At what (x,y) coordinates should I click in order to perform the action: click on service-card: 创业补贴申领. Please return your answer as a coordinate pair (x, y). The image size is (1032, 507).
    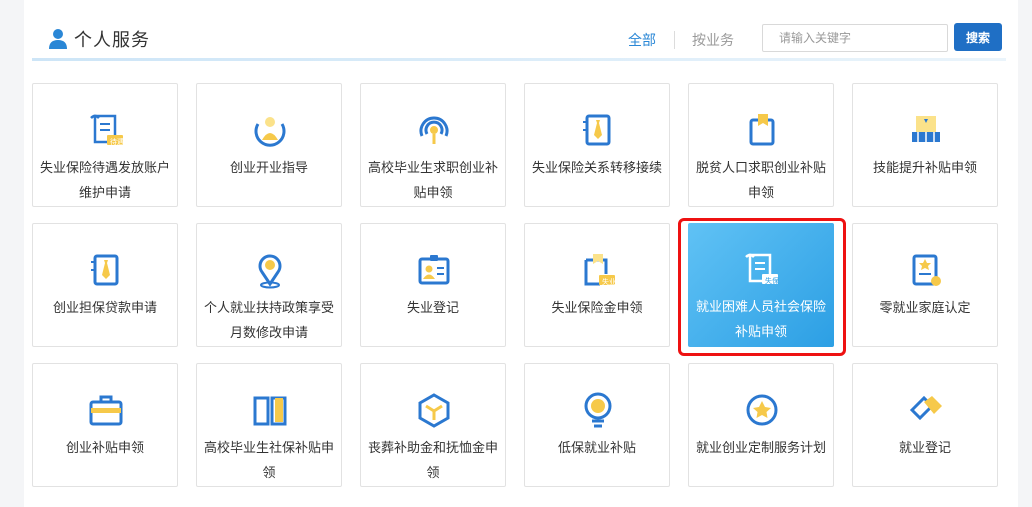
    Looking at the image, I should click on (105, 425).